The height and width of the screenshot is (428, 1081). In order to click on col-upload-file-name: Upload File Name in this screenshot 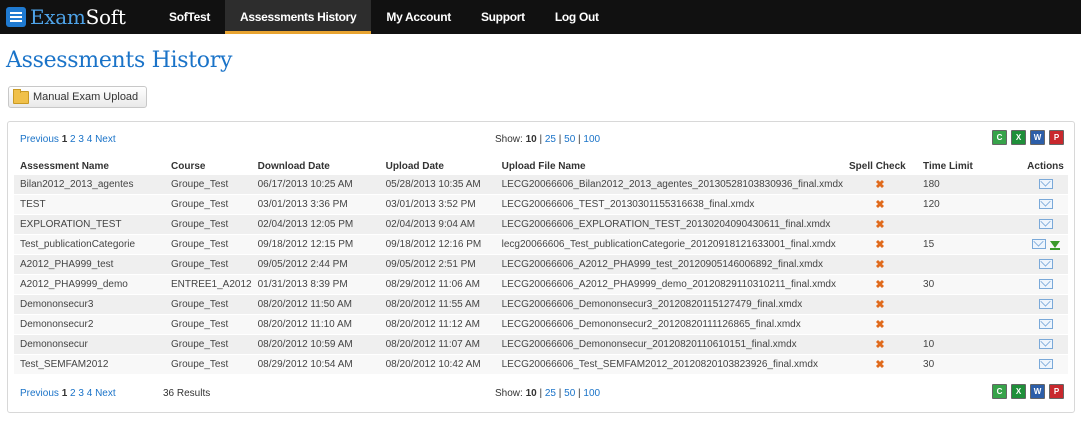, I will do `click(669, 166)`.